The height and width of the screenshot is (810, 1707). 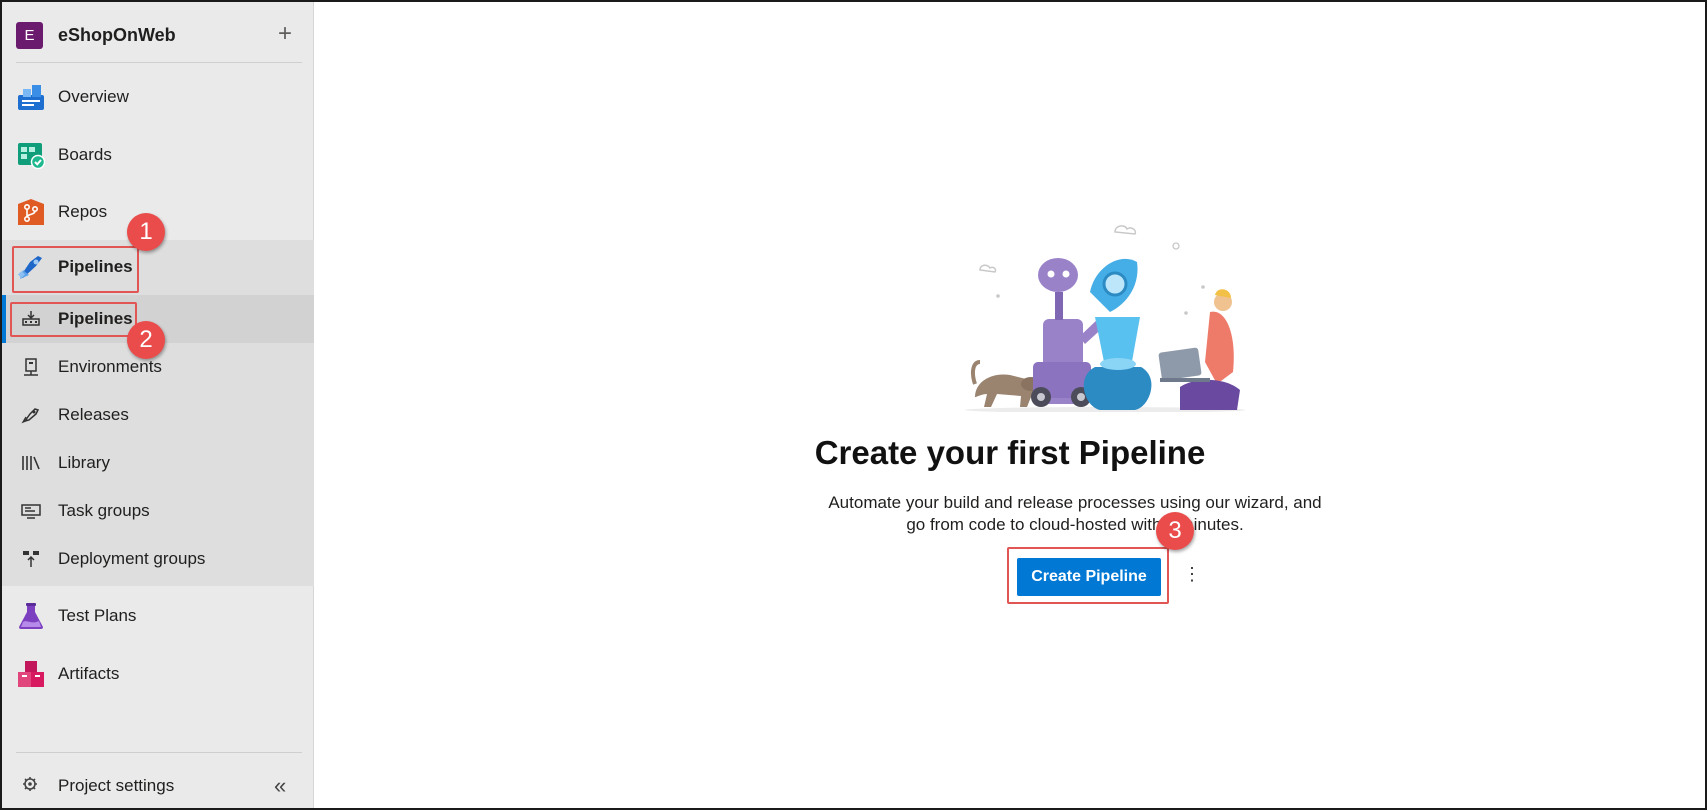 I want to click on subnav-item-label: Task groups, so click(x=104, y=510).